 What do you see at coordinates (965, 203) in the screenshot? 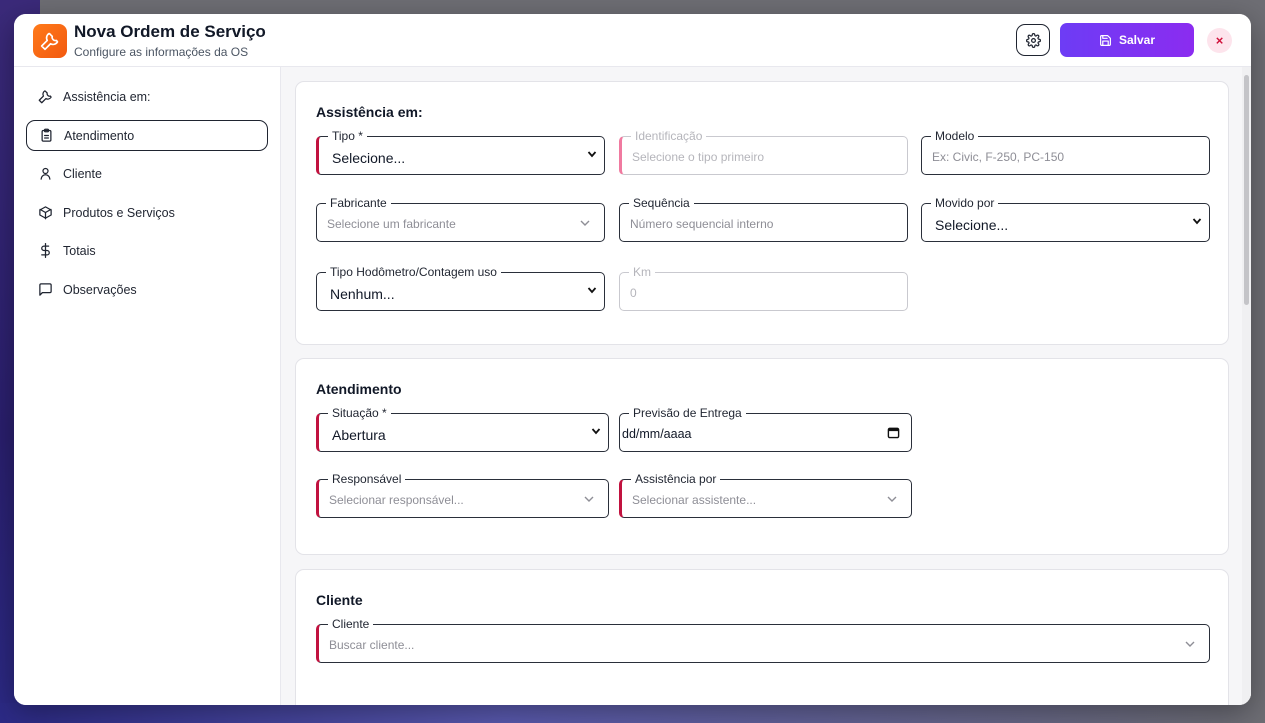
I see `field-label: Movido por` at bounding box center [965, 203].